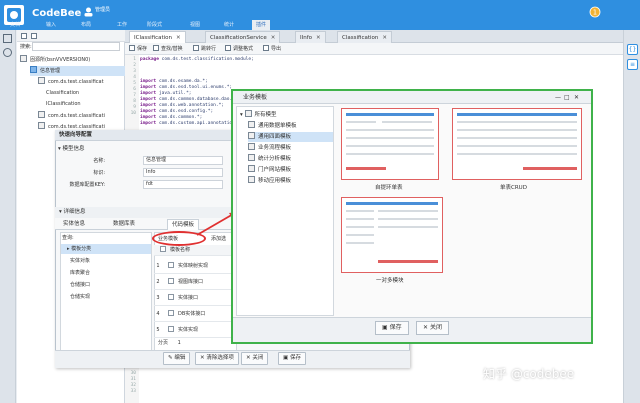 The height and width of the screenshot is (403, 640). What do you see at coordinates (217, 358) in the screenshot?
I see `clear-selection-button: ✕ 清除选择项` at bounding box center [217, 358].